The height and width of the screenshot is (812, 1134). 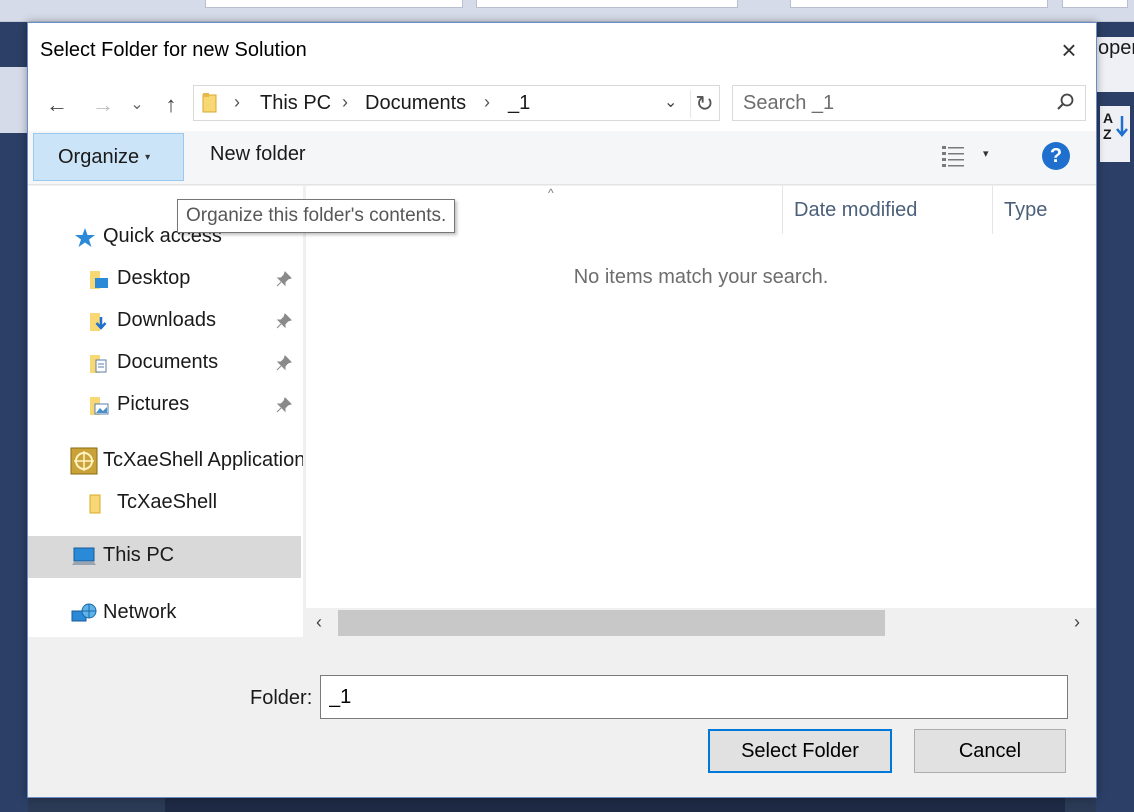 I want to click on sidebar-item-tcxaeshell: TcXaeShell, so click(x=165, y=503).